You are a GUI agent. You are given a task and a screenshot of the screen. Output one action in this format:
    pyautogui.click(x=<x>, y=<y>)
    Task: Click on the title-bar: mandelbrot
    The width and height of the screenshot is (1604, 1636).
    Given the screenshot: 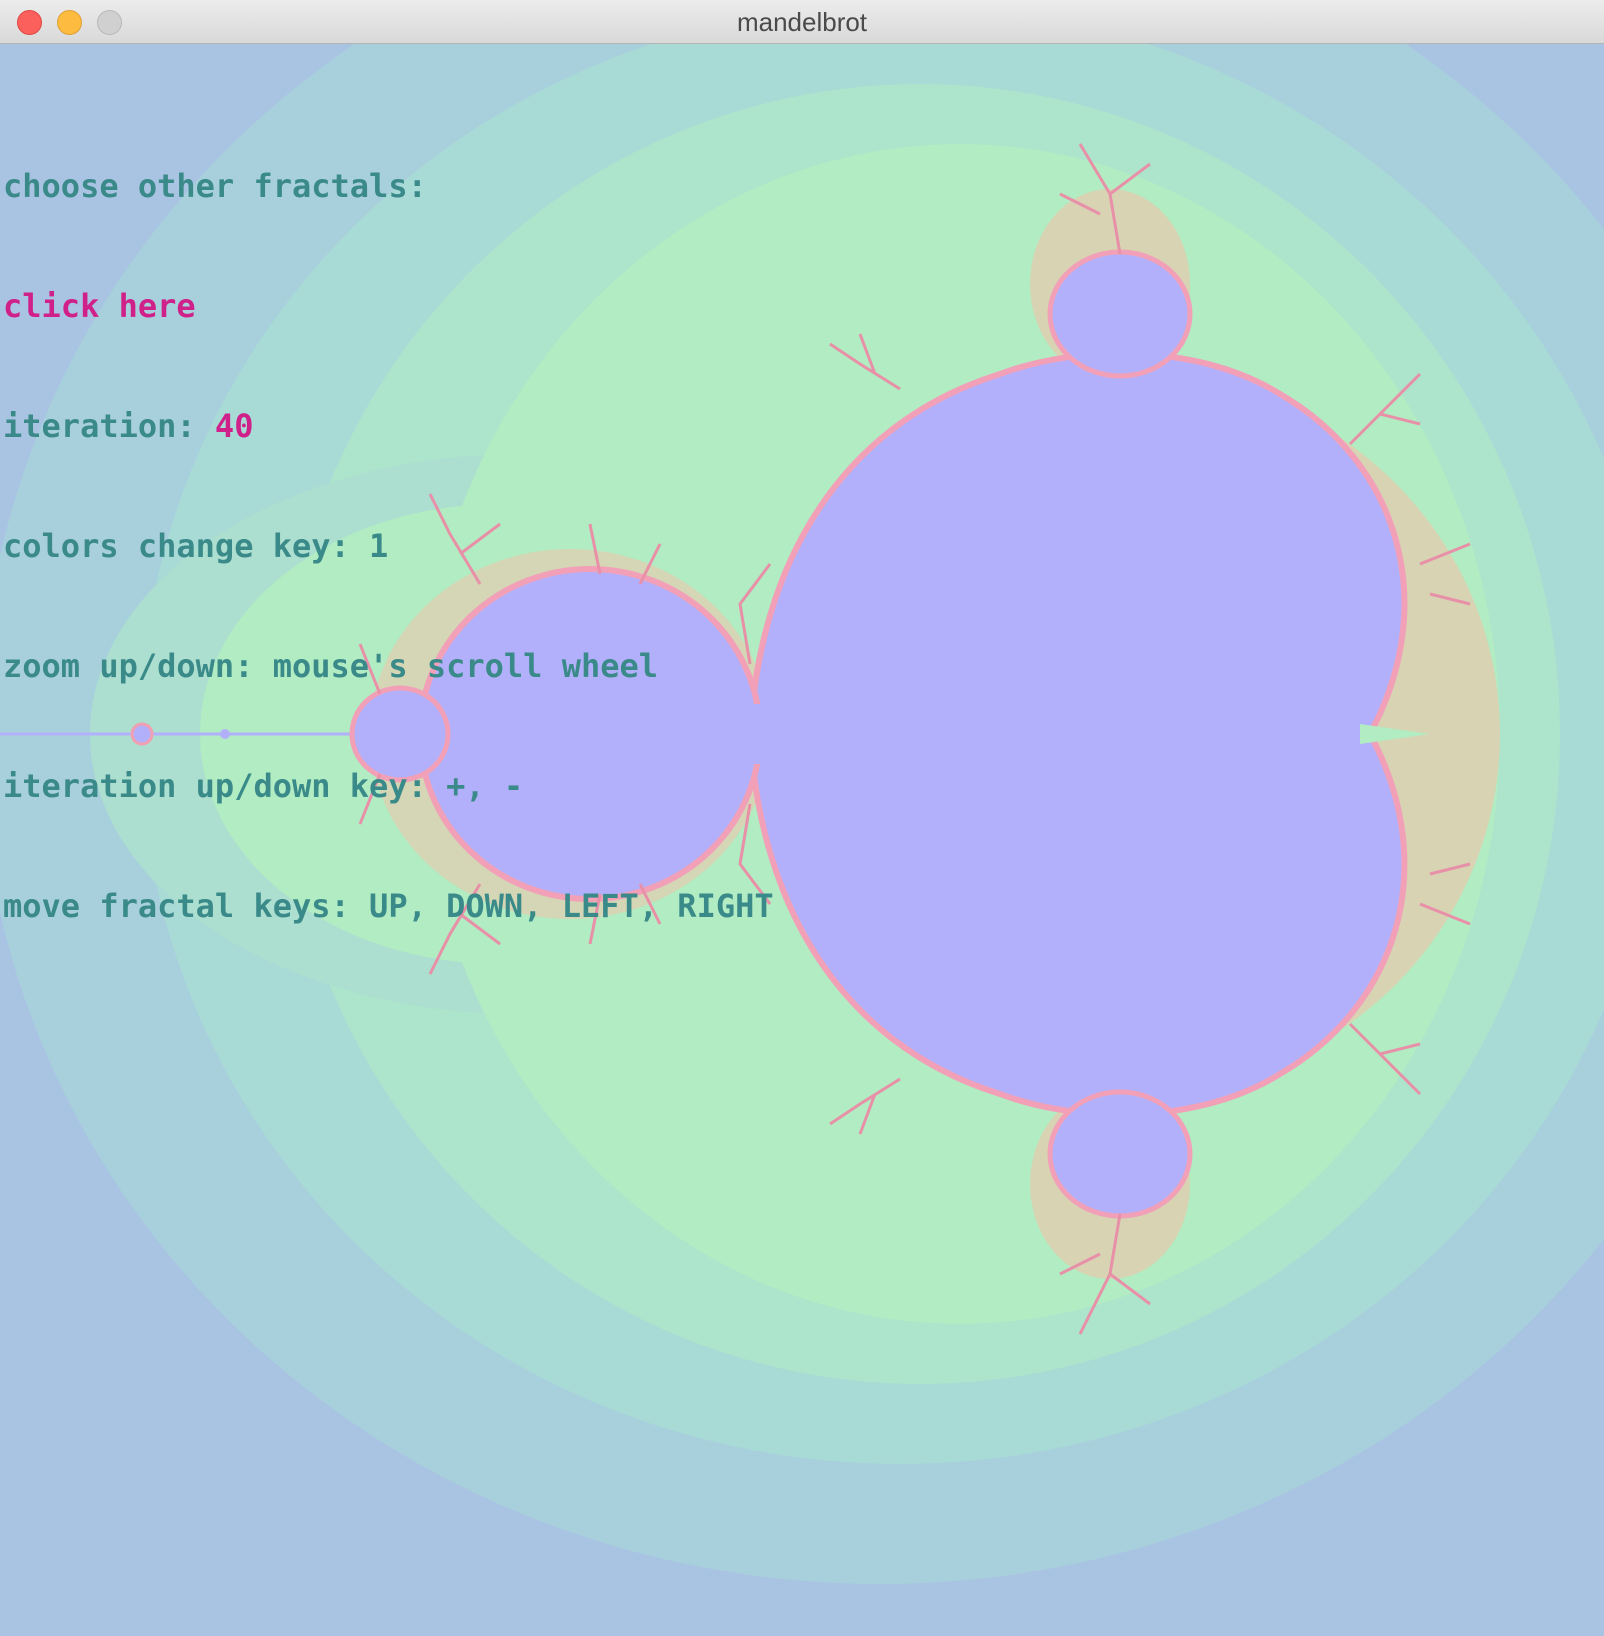 What is the action you would take?
    pyautogui.click(x=802, y=22)
    